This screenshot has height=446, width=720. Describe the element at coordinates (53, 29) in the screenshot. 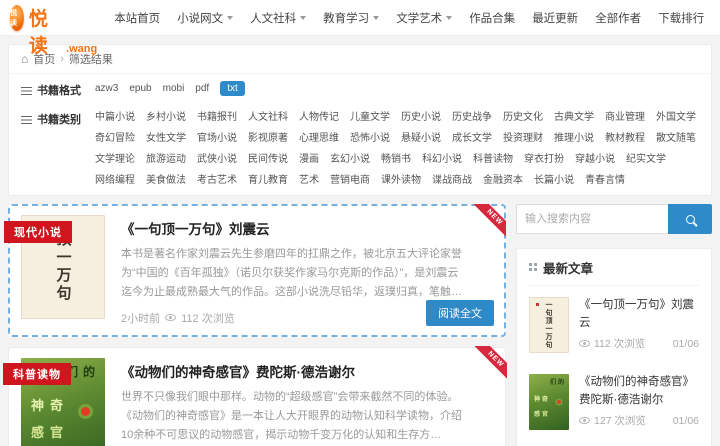

I see `site-logo: 悦读 爱悦读 .wang` at that location.